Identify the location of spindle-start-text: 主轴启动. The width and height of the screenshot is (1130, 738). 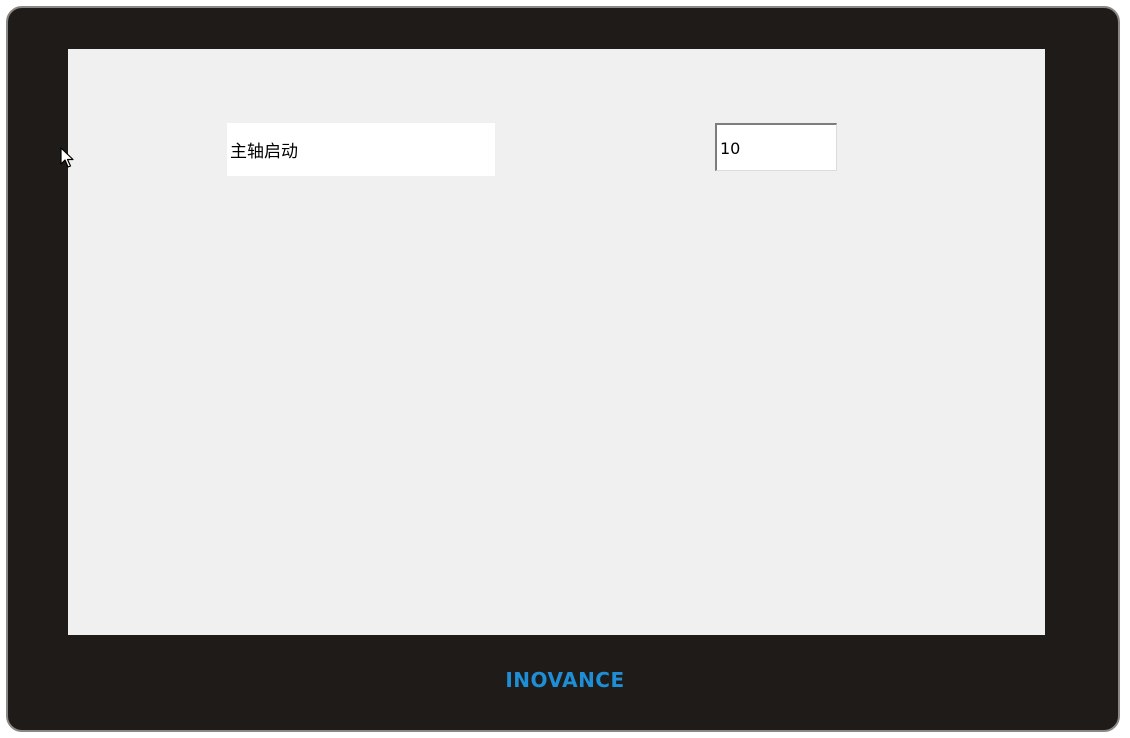
(264, 152).